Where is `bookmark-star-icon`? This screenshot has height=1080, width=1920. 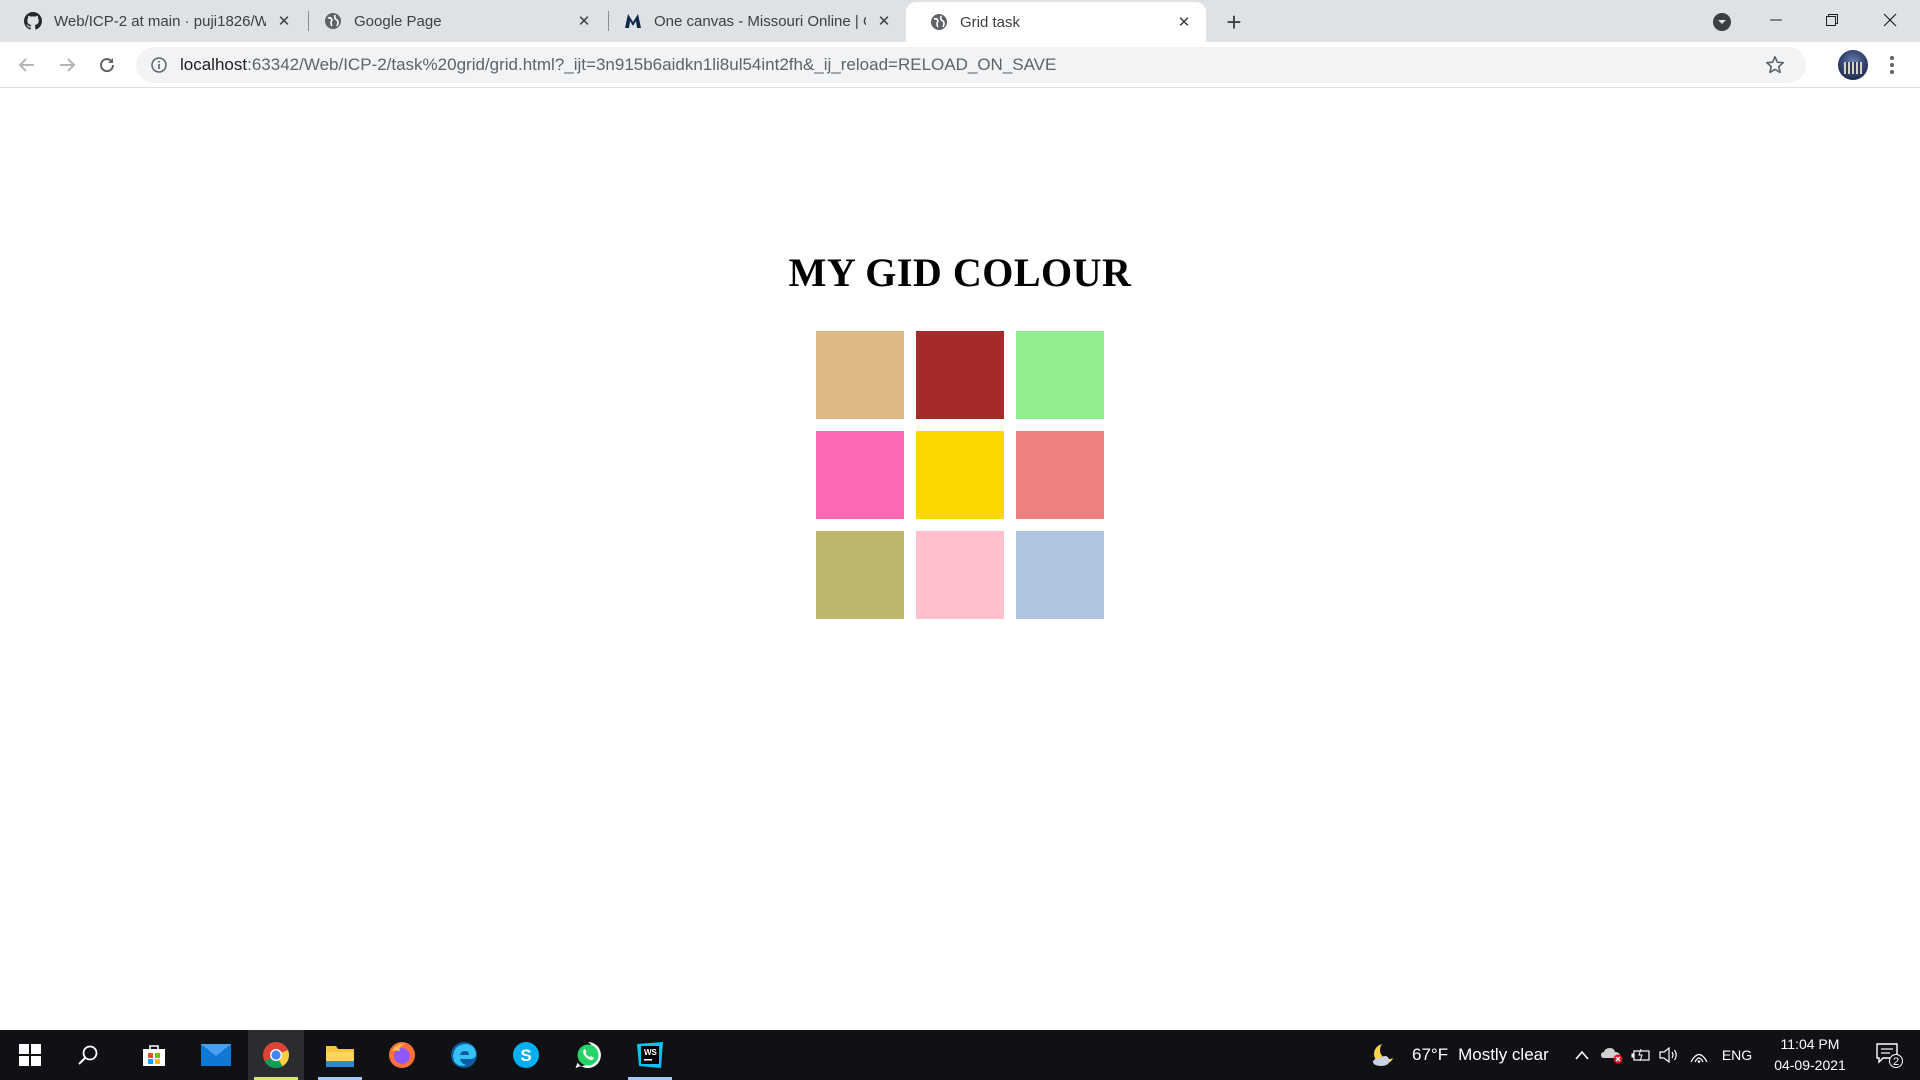
bookmark-star-icon is located at coordinates (1775, 65).